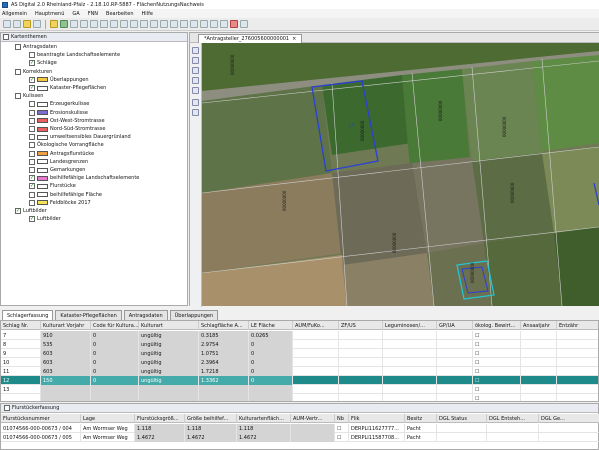 Image resolution: width=599 pixels, height=450 pixels. I want to click on table-row: 11 603 0 ungültig 1.7218 0 ☐, so click(299, 371).